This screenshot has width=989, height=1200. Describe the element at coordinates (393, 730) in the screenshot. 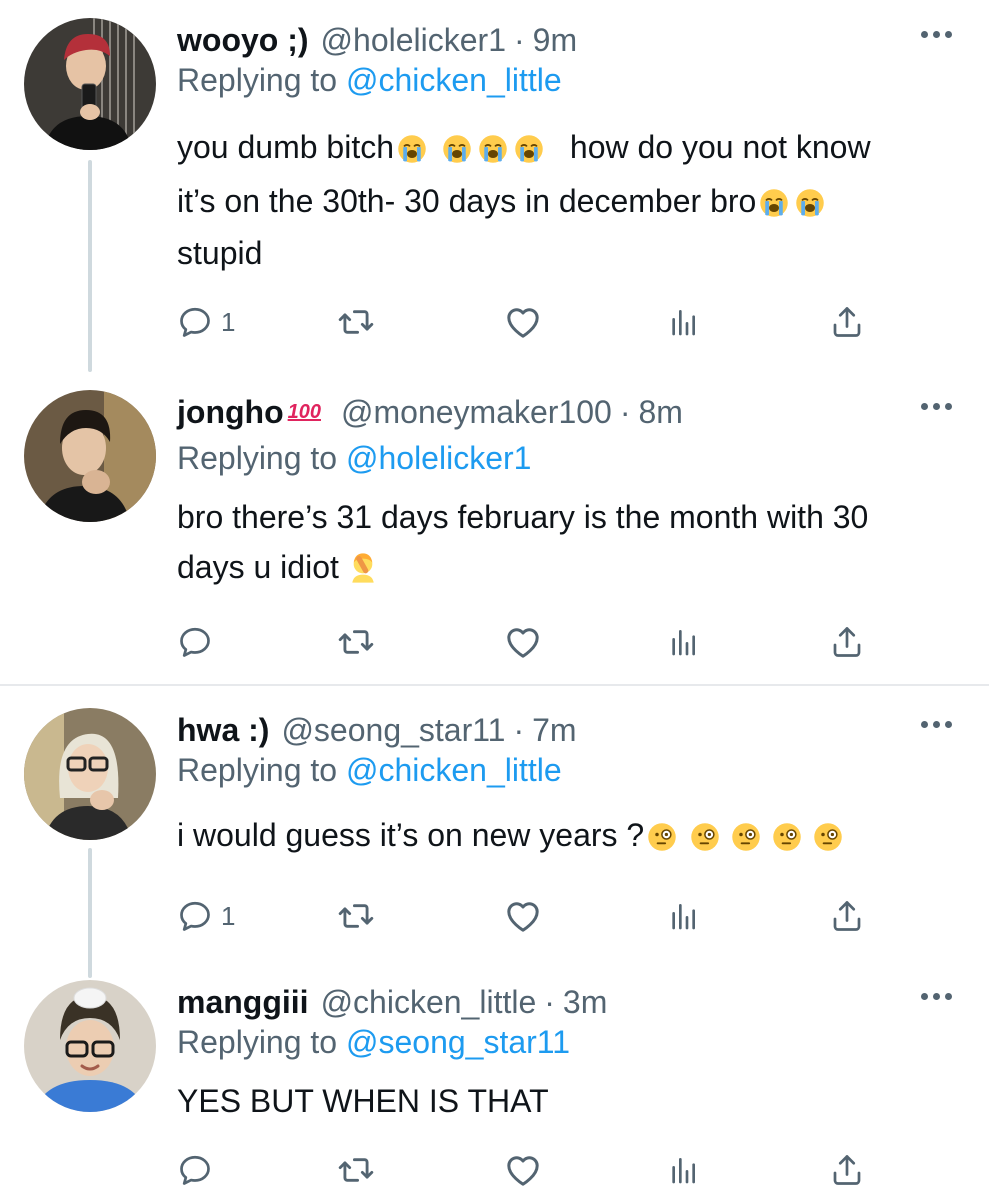

I see `handle: @seong_star11` at that location.